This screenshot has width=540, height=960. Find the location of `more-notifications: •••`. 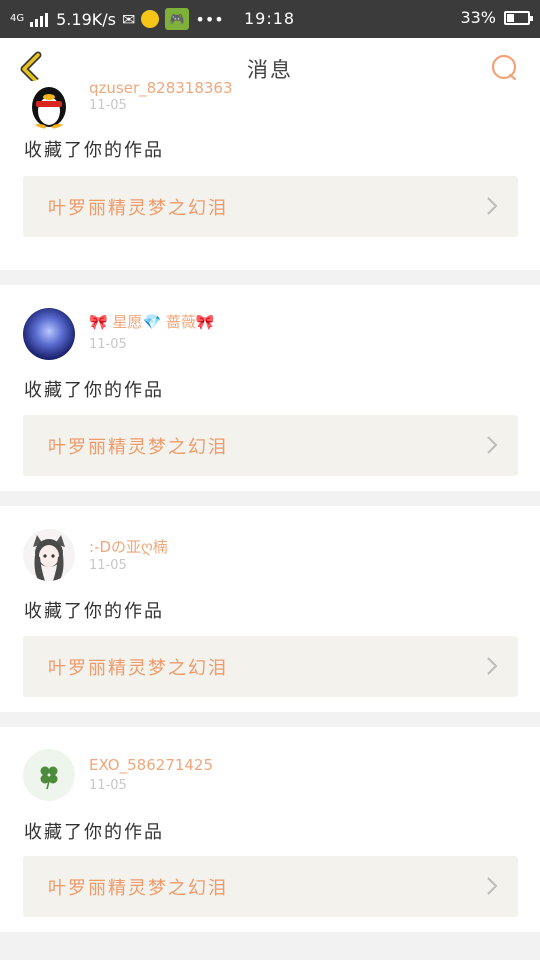

more-notifications: ••• is located at coordinates (209, 19).